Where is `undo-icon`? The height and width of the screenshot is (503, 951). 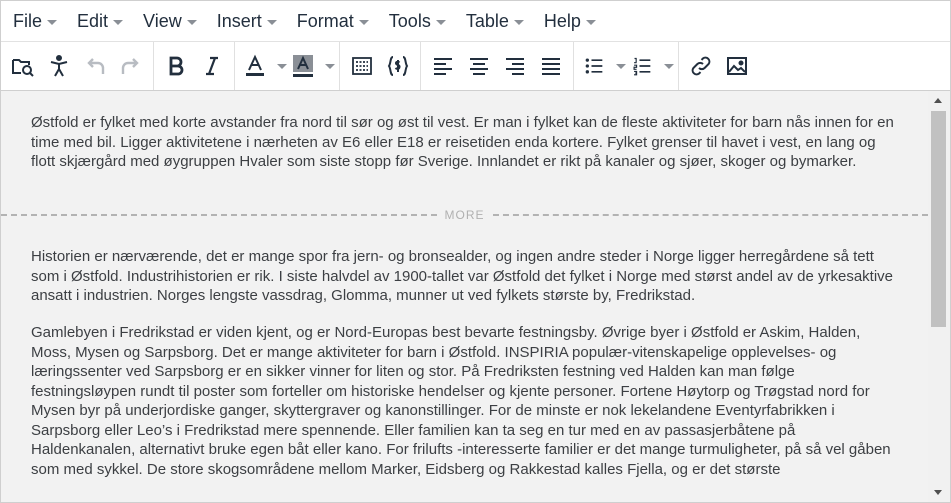 undo-icon is located at coordinates (96, 66).